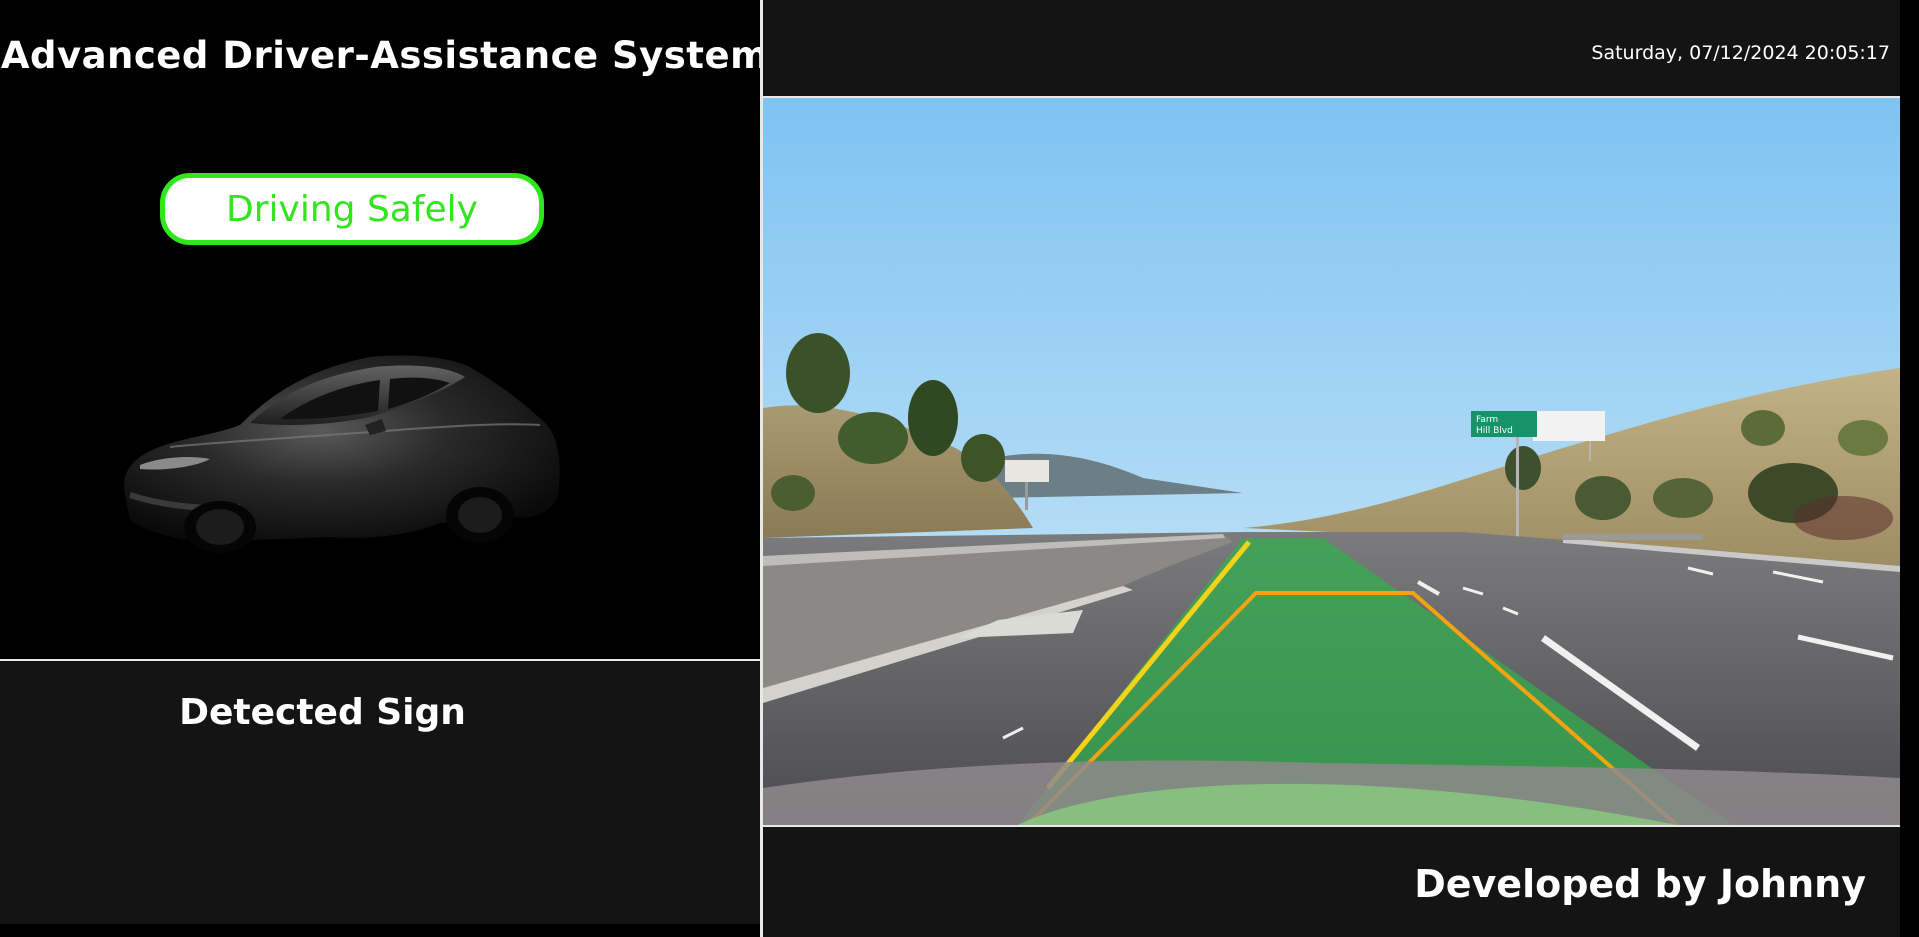 This screenshot has width=1919, height=937. What do you see at coordinates (380, 792) in the screenshot?
I see `detected-sign-panel: Detected Sign` at bounding box center [380, 792].